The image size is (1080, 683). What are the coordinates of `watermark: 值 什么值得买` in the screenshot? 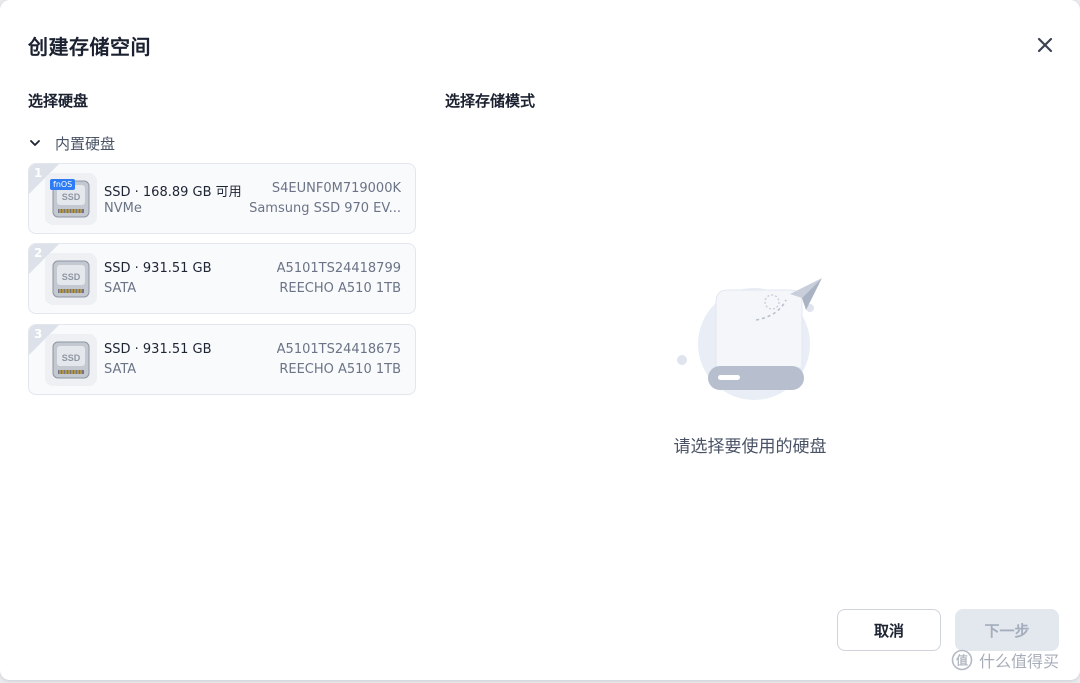 It's located at (1005, 660).